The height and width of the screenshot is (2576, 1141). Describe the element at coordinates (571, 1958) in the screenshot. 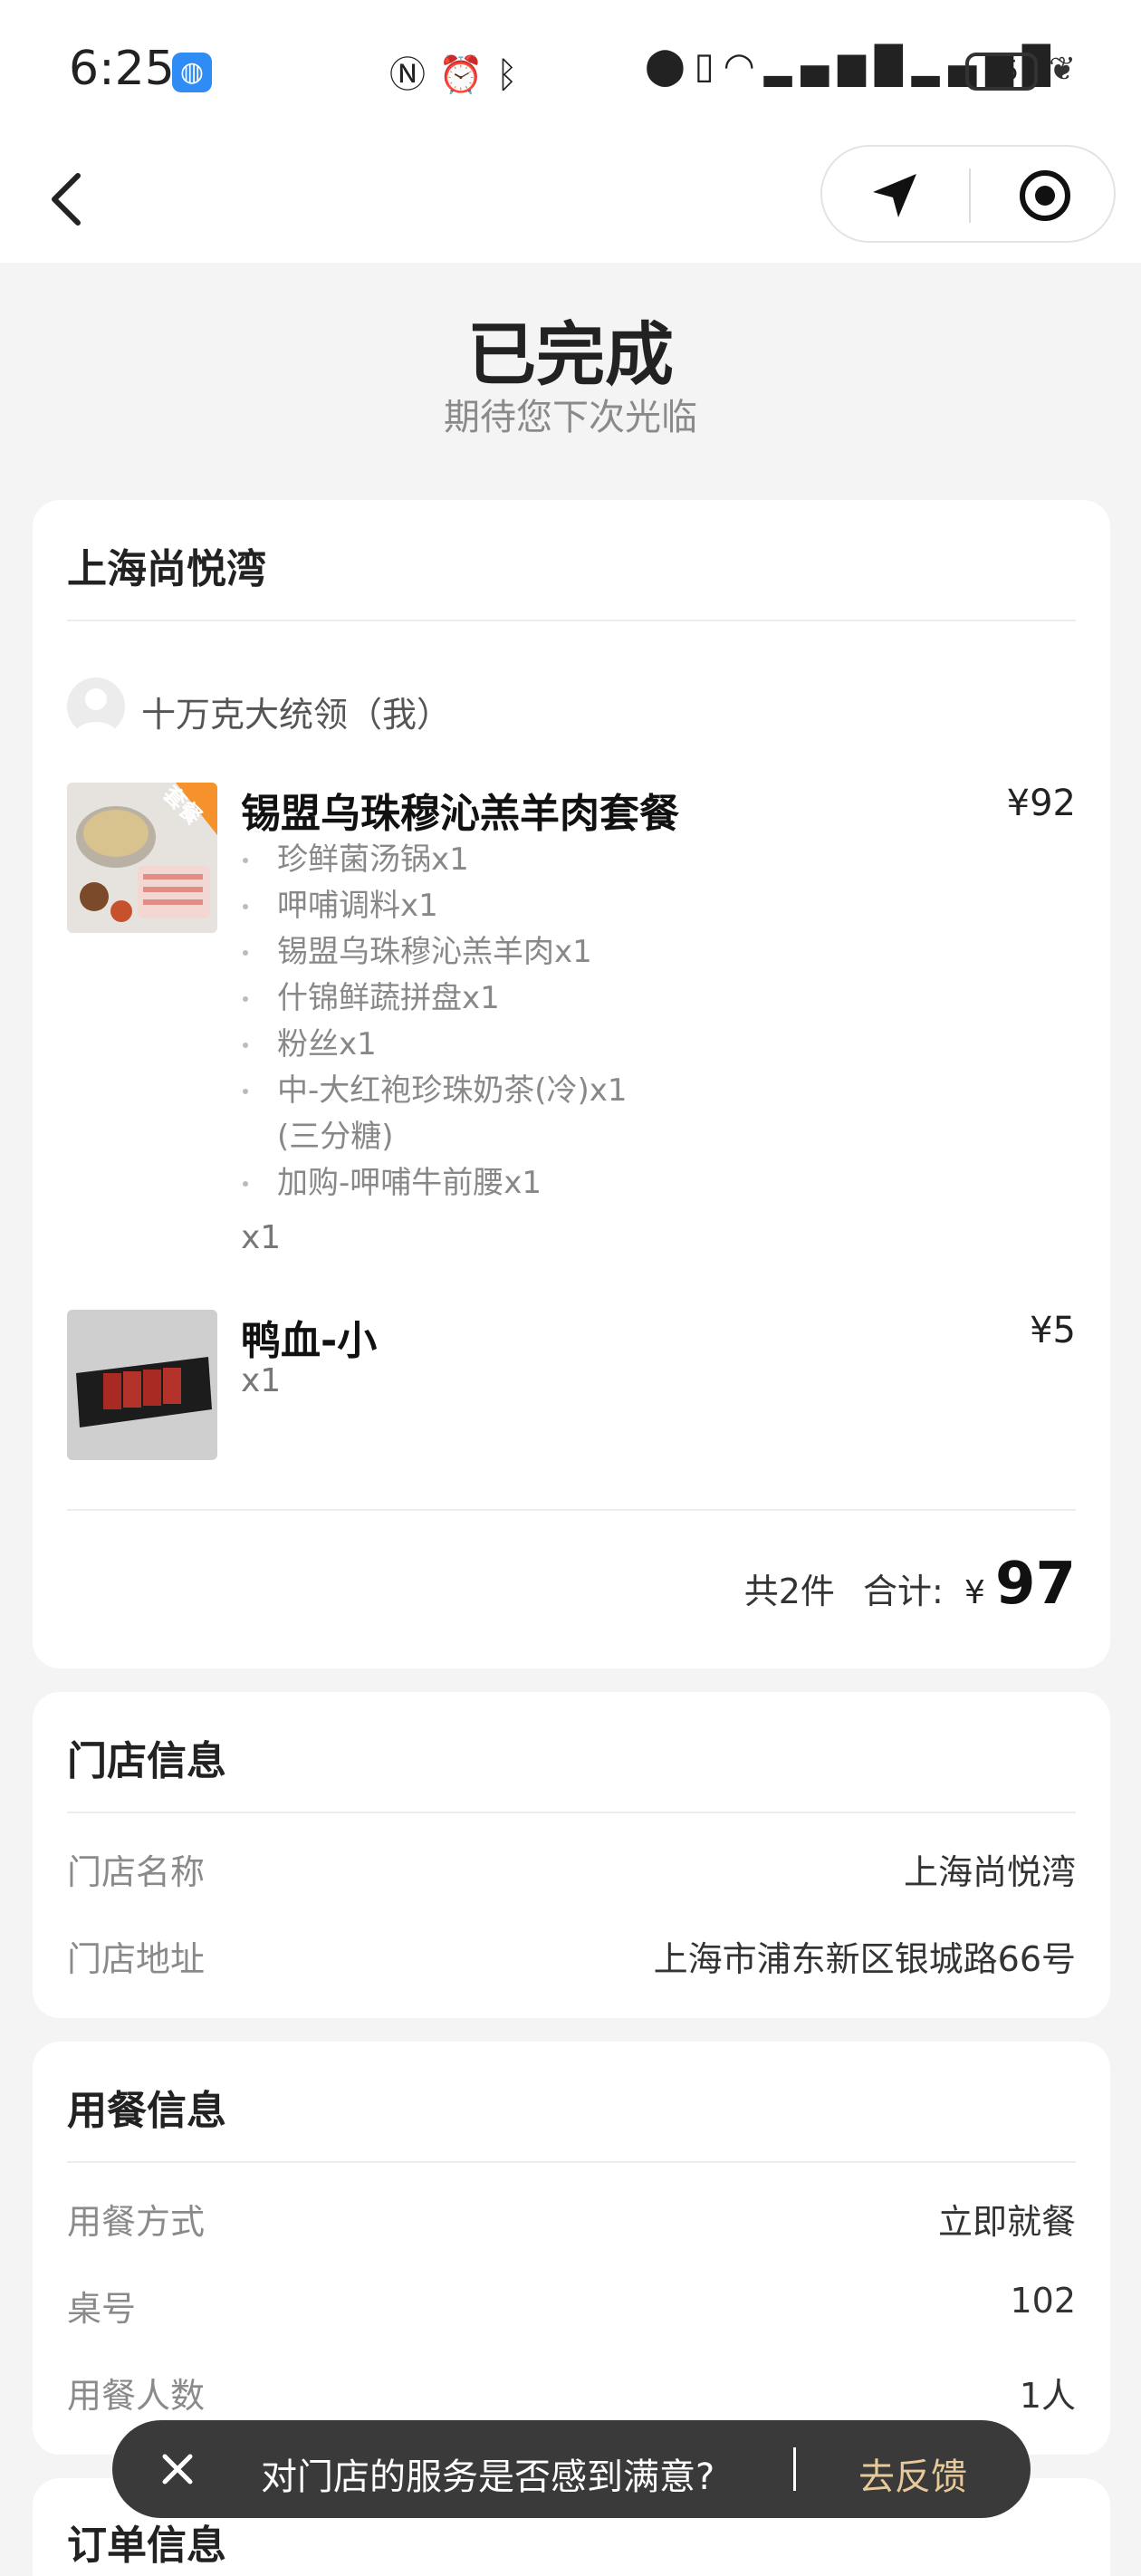

I see `info-row-store-address: 门店地址 上海市浦东新区银城路66号` at that location.